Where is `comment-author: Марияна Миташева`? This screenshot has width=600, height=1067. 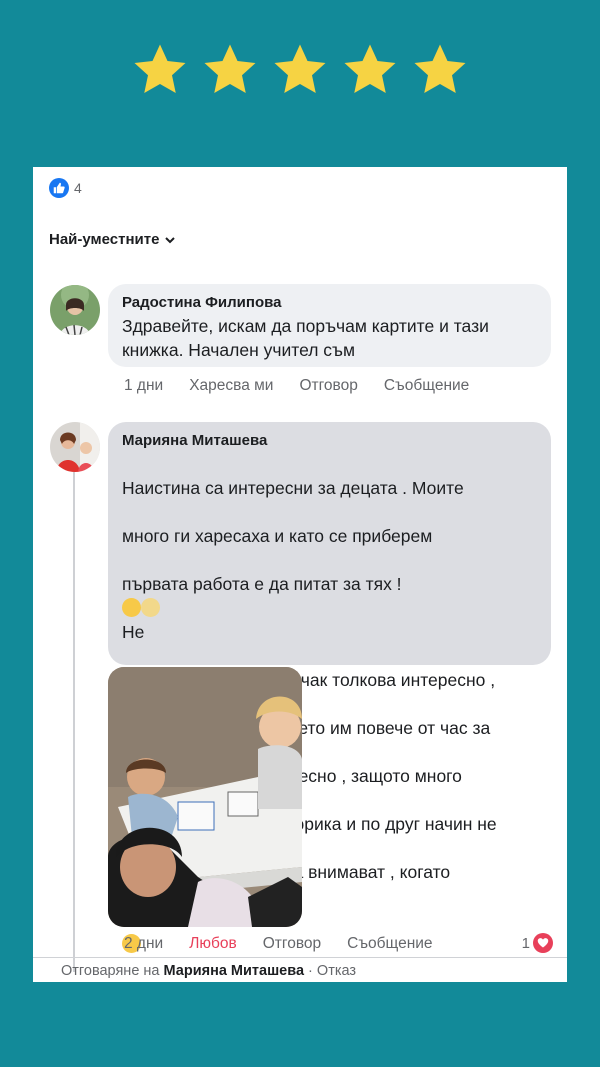 comment-author: Марияна Миташева is located at coordinates (329, 441).